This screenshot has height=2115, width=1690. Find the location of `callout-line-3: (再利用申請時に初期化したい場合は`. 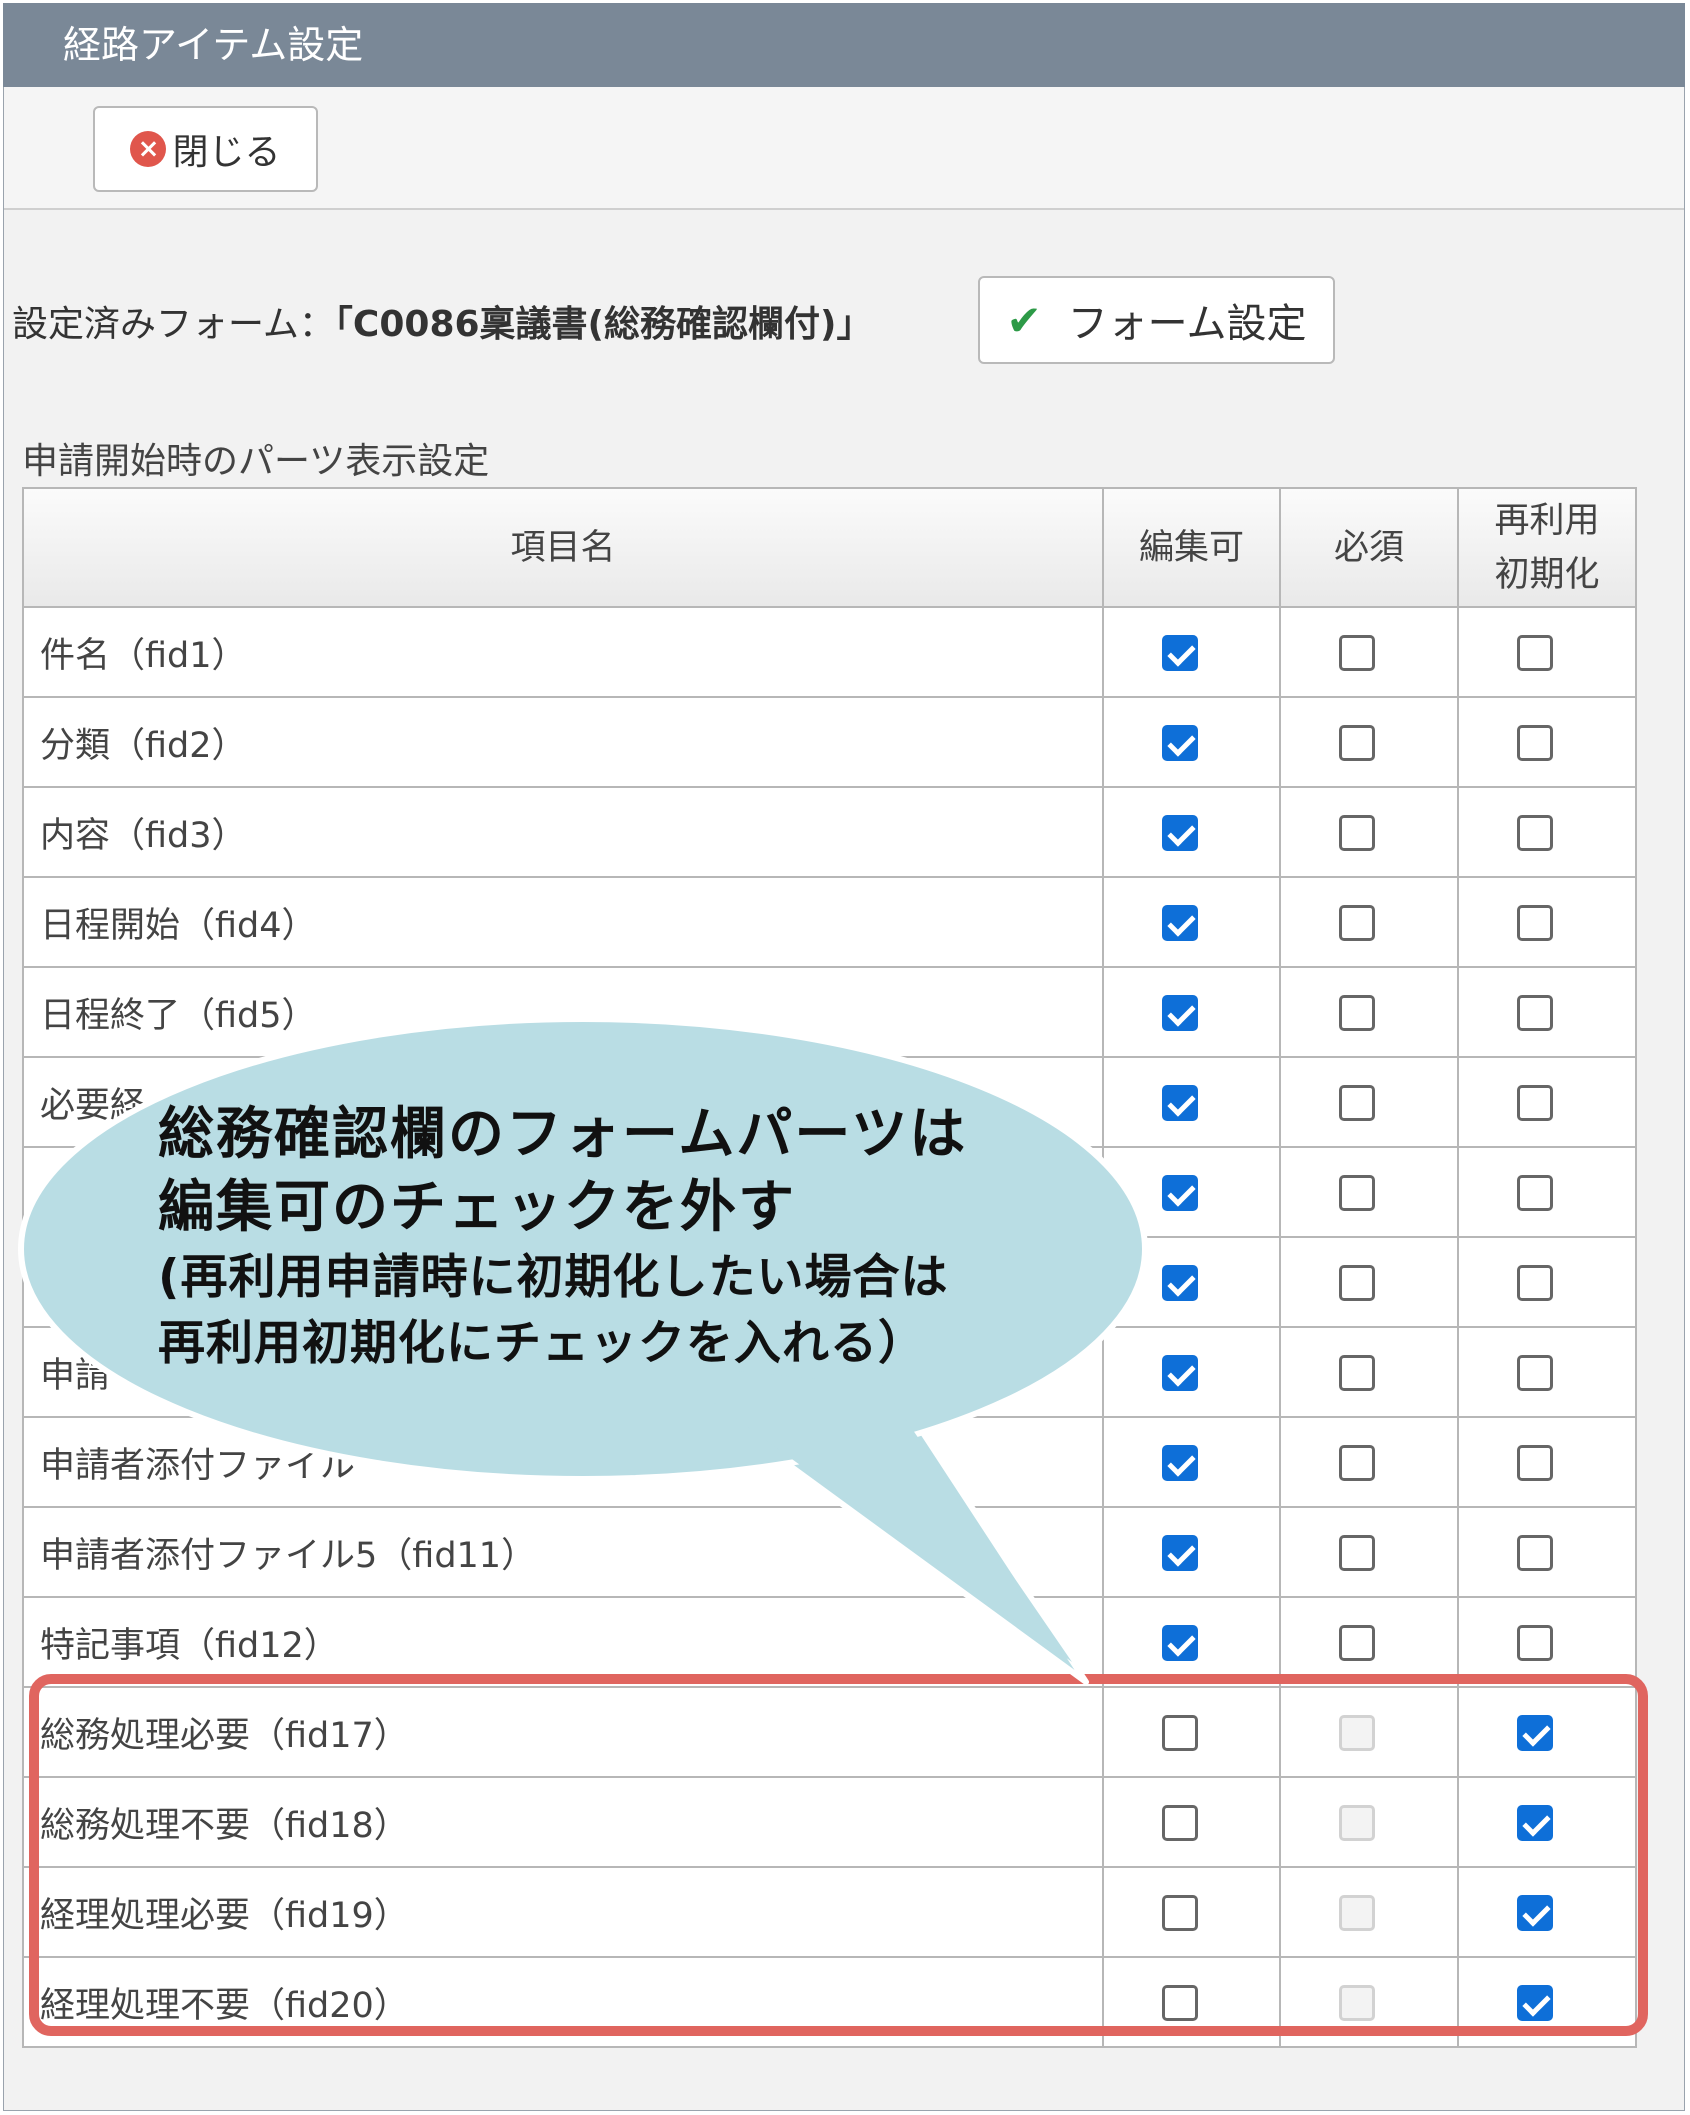

callout-line-3: (再利用申請時に初期化したい場合は is located at coordinates (553, 1277).